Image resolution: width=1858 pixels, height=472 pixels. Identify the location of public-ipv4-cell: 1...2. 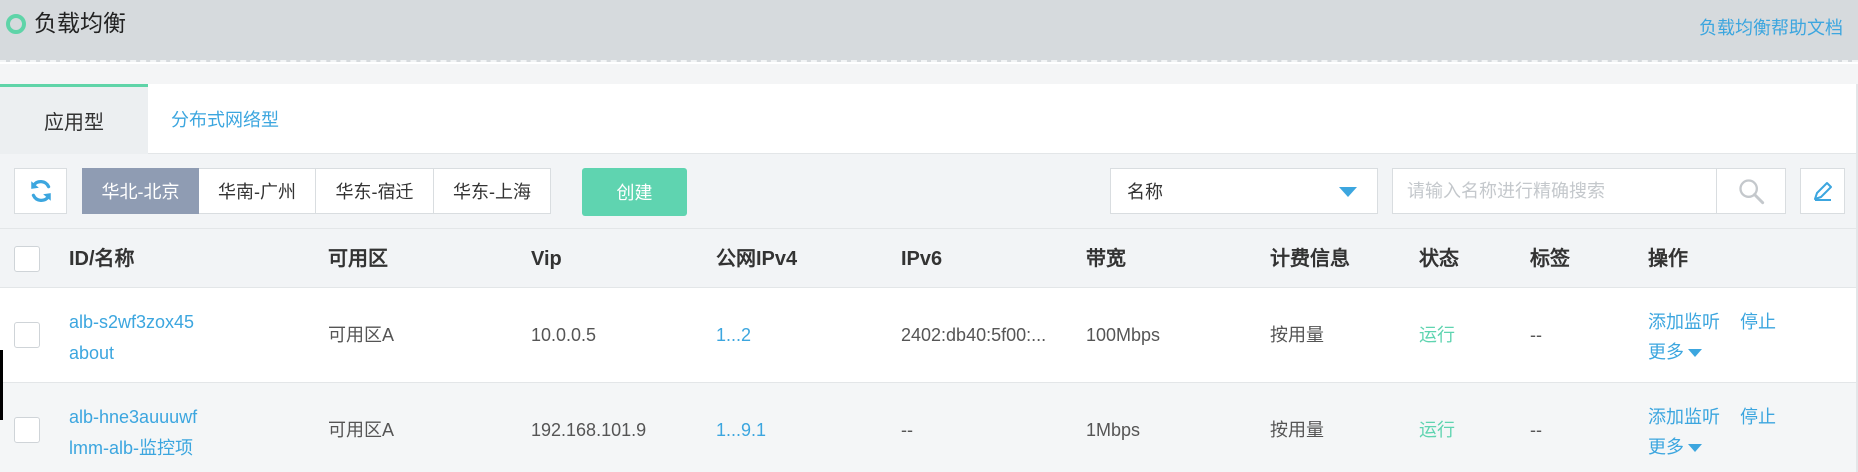
(786, 335).